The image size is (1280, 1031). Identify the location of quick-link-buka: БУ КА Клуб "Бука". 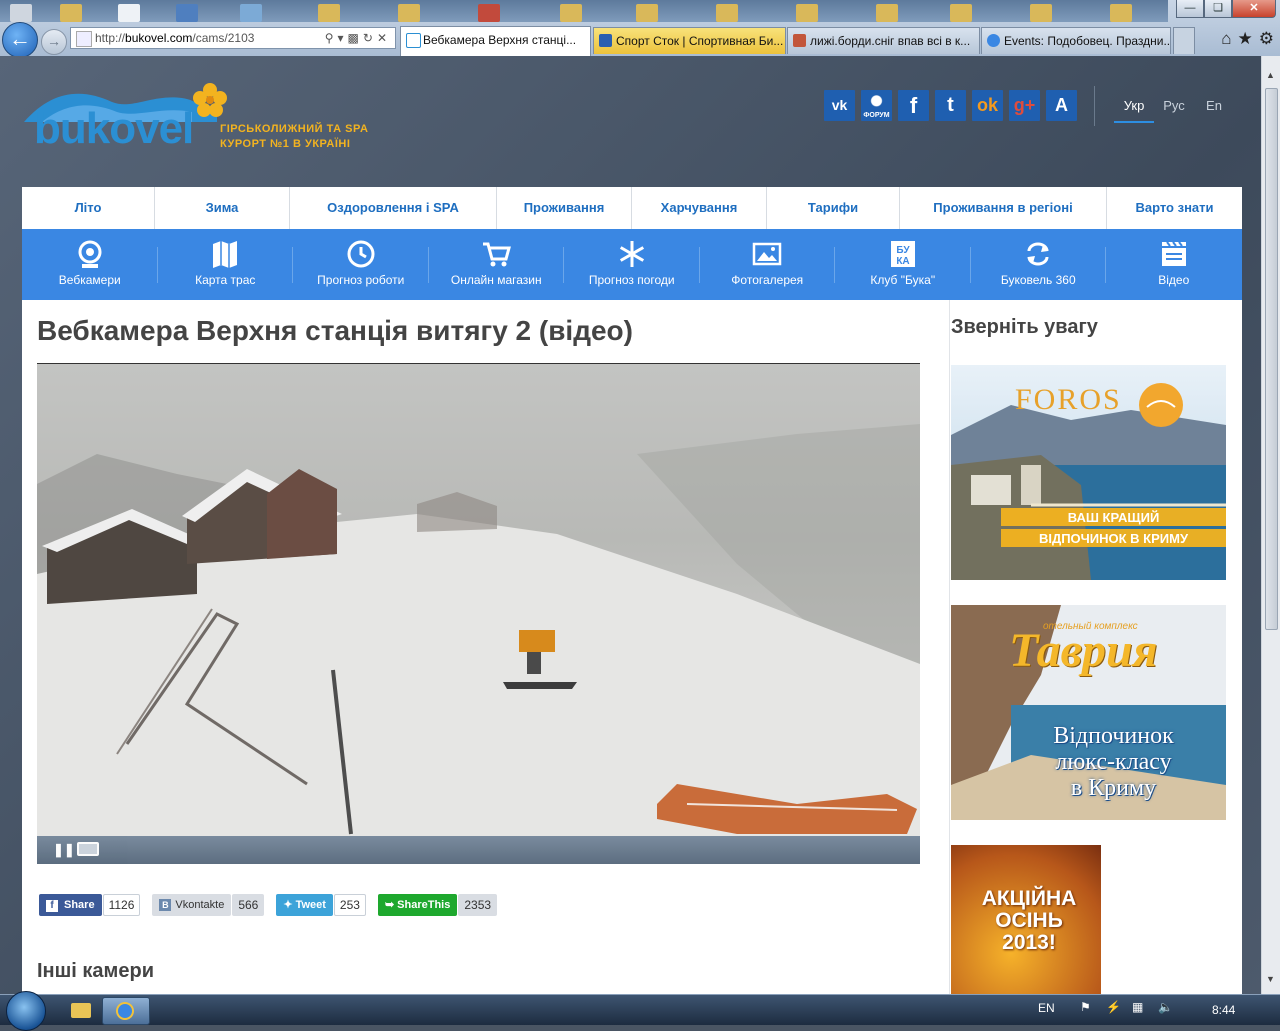
(903, 264).